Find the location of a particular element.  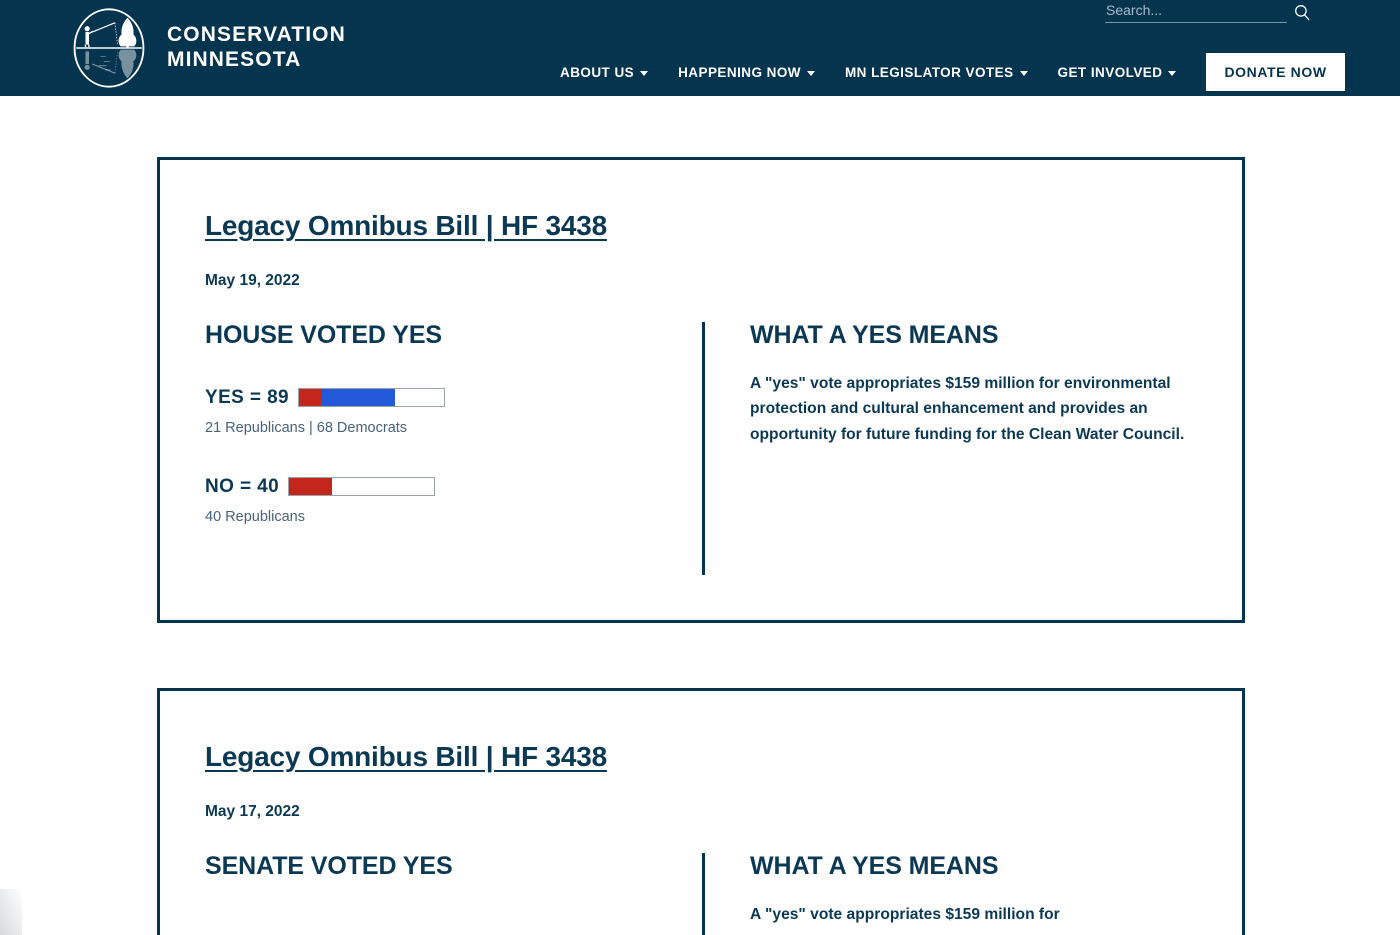

nav-item-label: ABOUT US is located at coordinates (597, 72).